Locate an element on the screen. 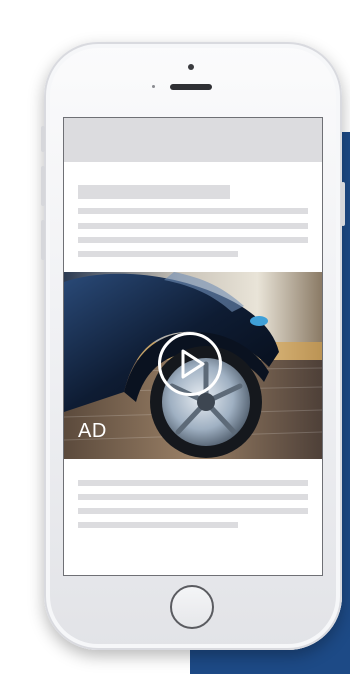  play-circle-icon is located at coordinates (193, 364).